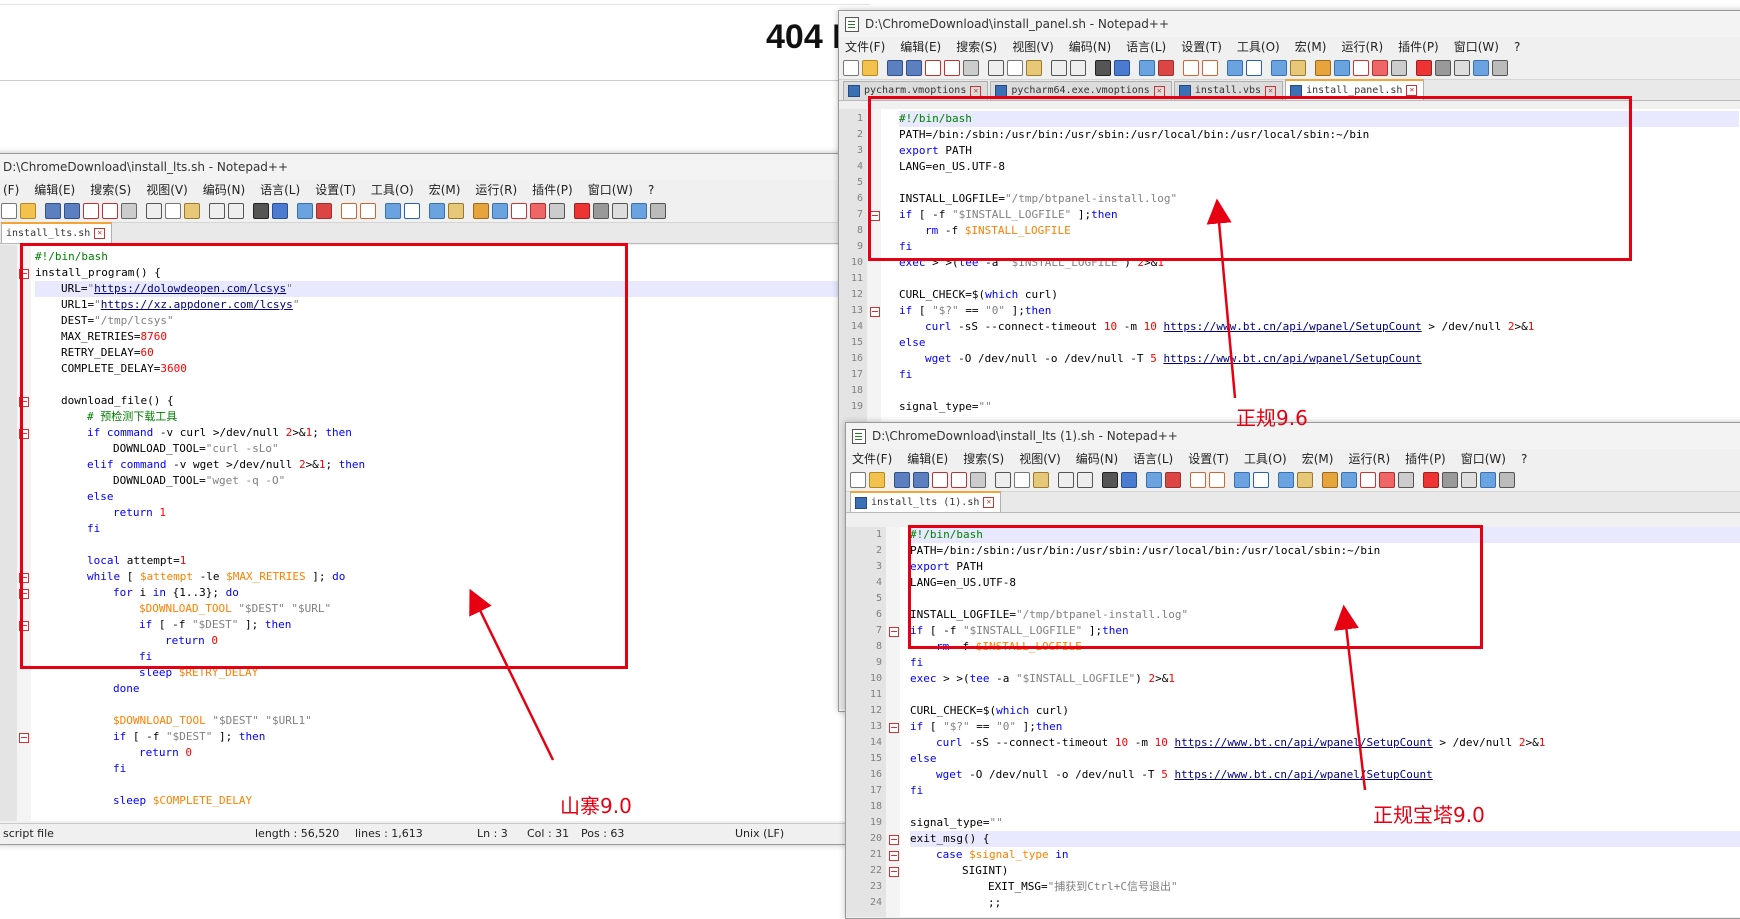  Describe the element at coordinates (983, 459) in the screenshot. I see `menu-item: 搜索(S)` at that location.